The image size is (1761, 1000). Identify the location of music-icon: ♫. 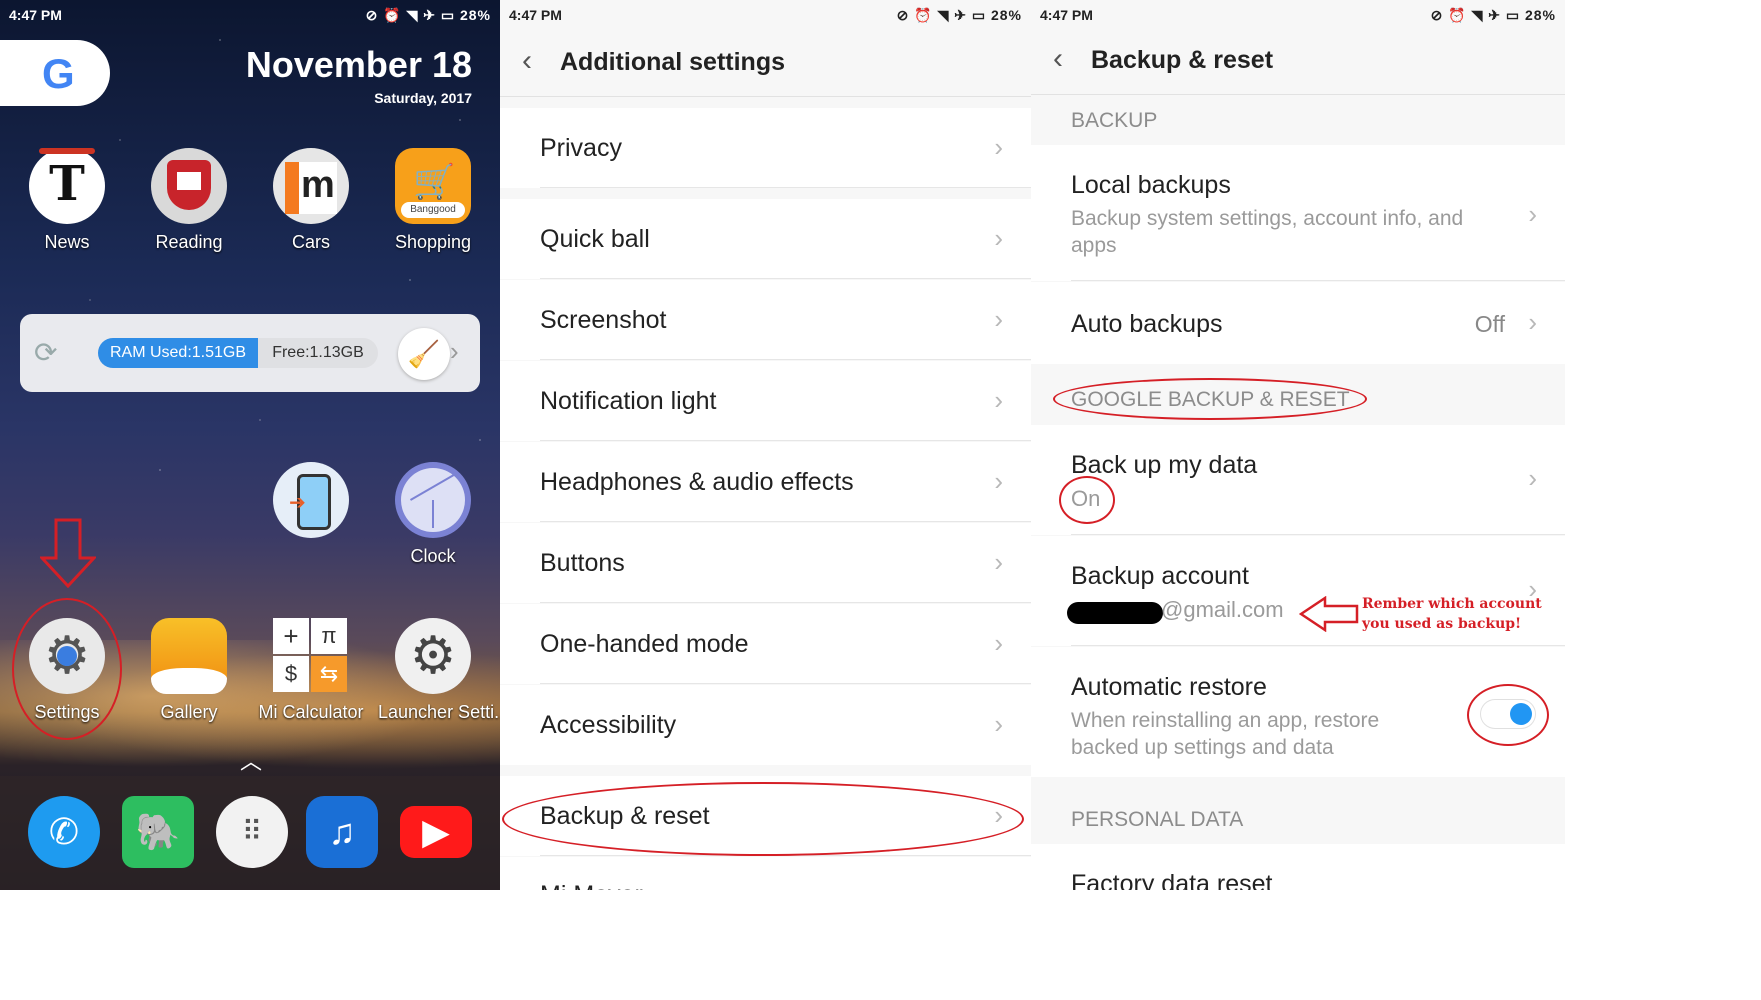
(342, 832).